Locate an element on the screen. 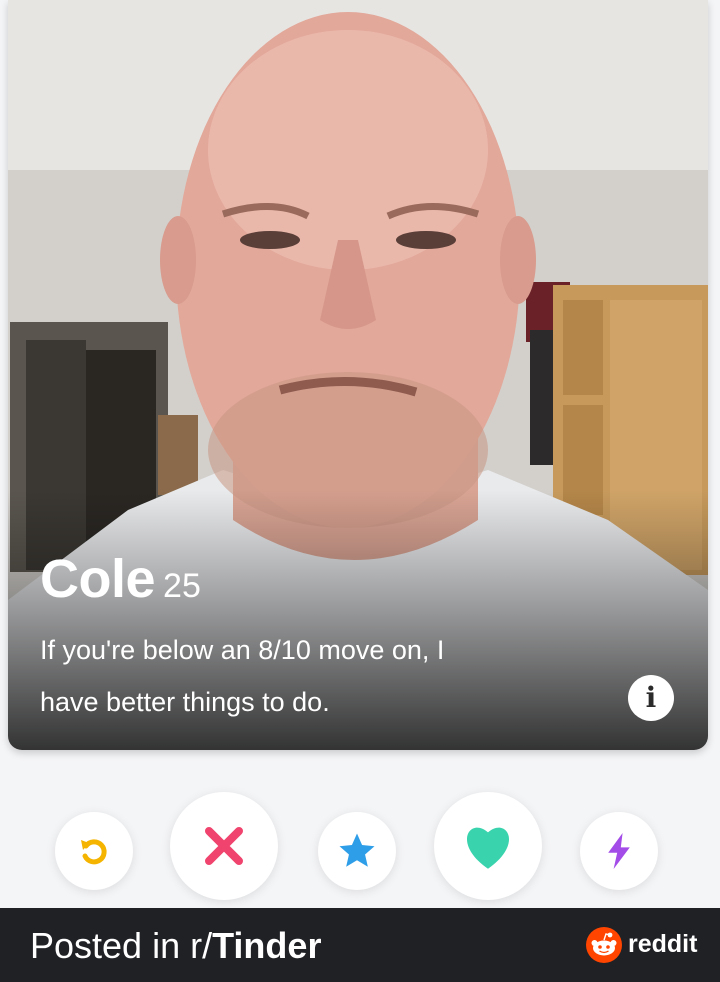 The image size is (720, 982). nope-button is located at coordinates (224, 846).